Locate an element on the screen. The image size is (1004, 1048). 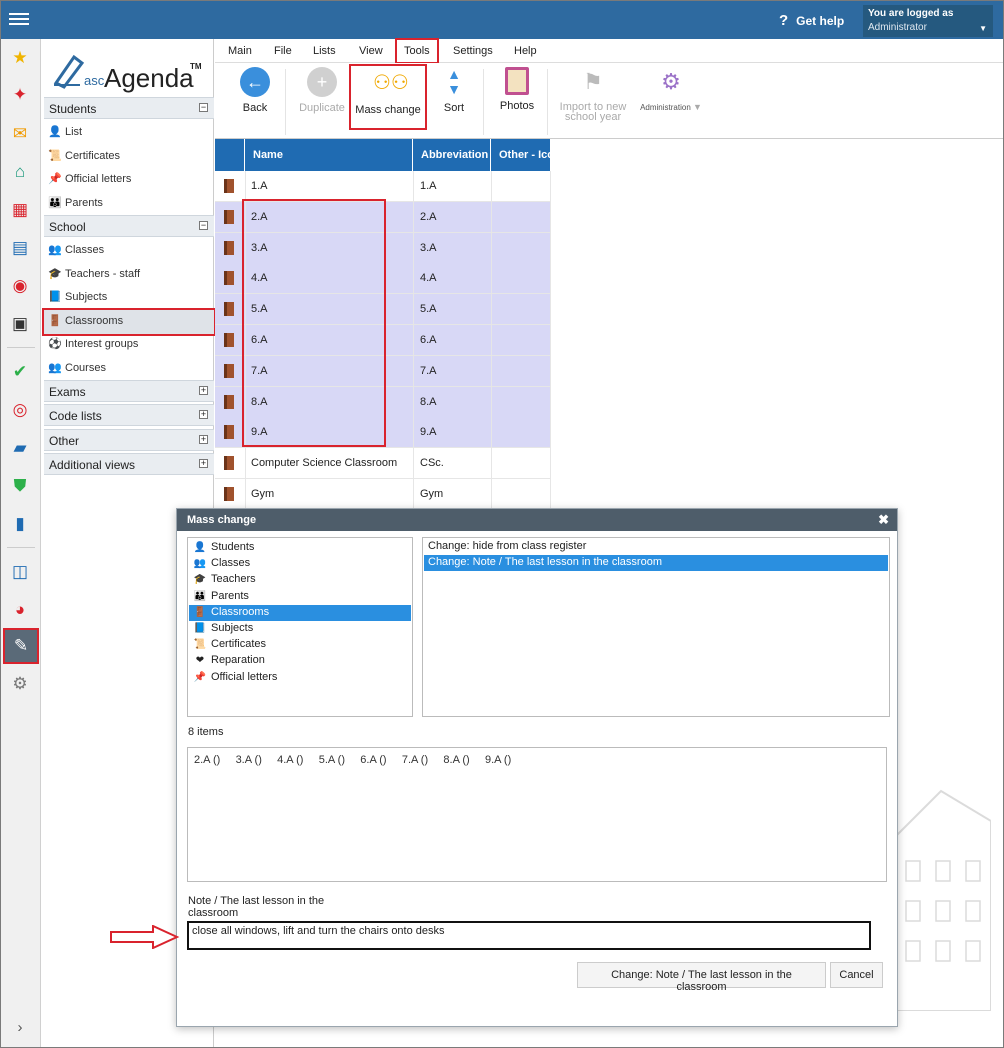
type-item-subjects: 📘 Subjects is located at coordinates (300, 629).